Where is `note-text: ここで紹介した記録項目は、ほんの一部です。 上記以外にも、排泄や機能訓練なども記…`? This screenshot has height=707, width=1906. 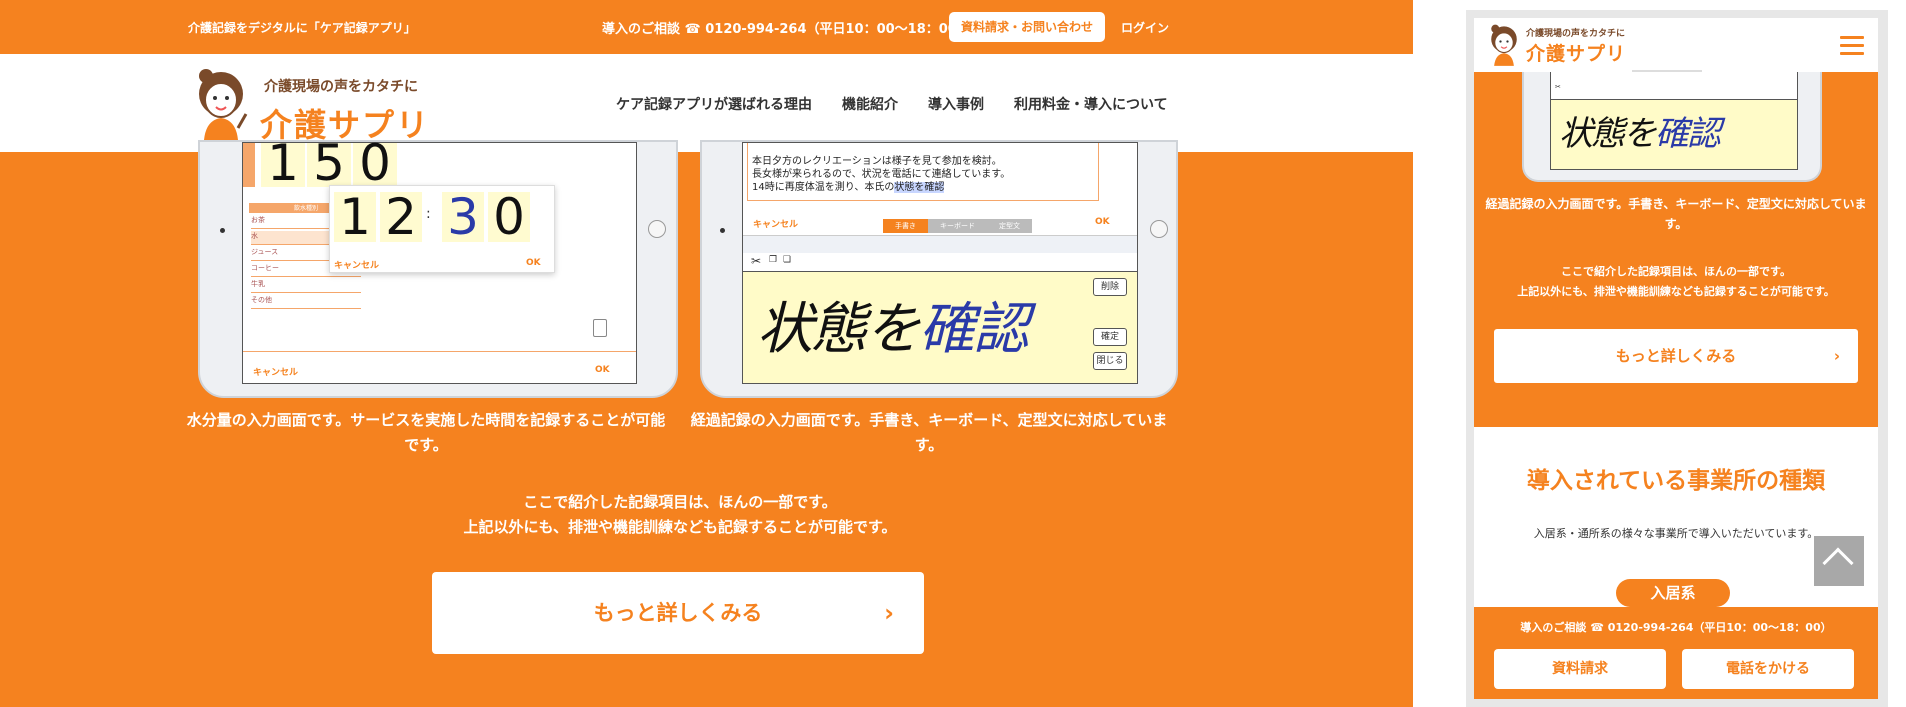 note-text: ここで紹介した記録項目は、ほんの一部です。 上記以外にも、排泄や機能訓練なども記… is located at coordinates (680, 514).